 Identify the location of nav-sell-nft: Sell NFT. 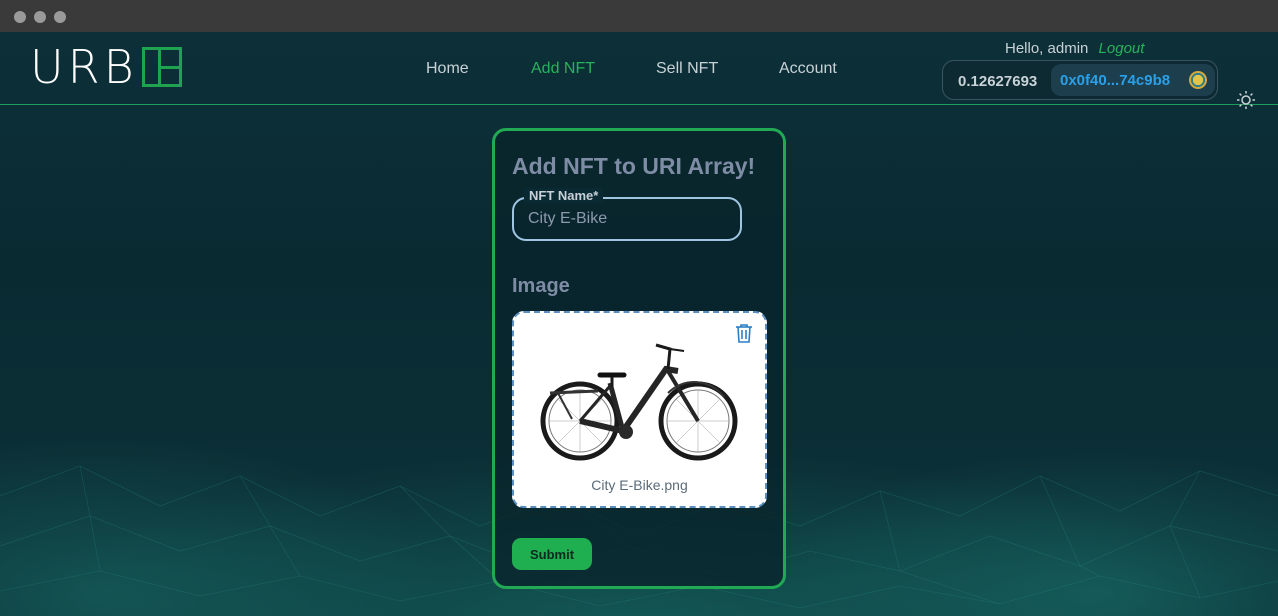
(687, 69).